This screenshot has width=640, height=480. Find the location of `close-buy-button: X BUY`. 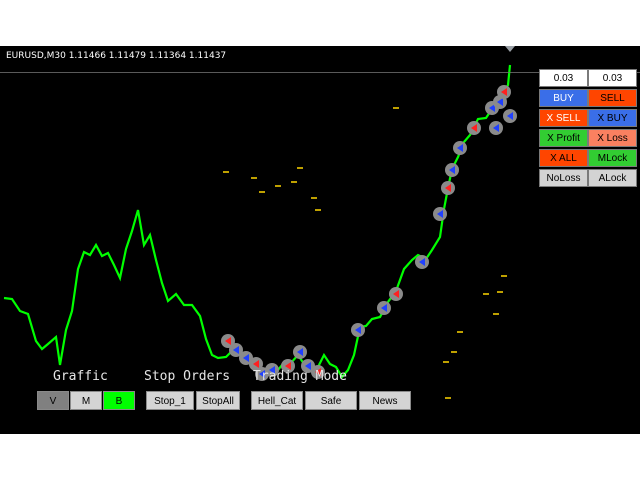

close-buy-button: X BUY is located at coordinates (612, 118).